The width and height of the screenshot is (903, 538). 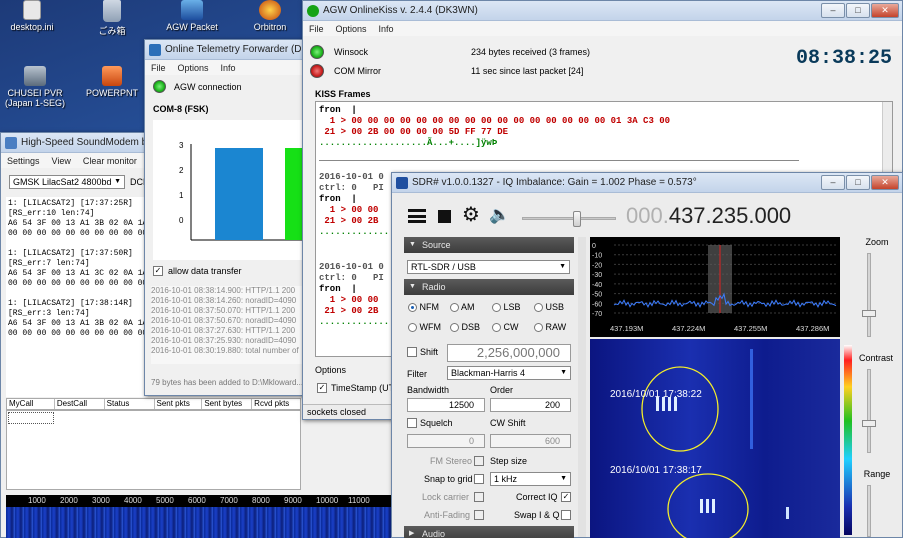 I want to click on mode-lsb: LSB, so click(x=513, y=307).